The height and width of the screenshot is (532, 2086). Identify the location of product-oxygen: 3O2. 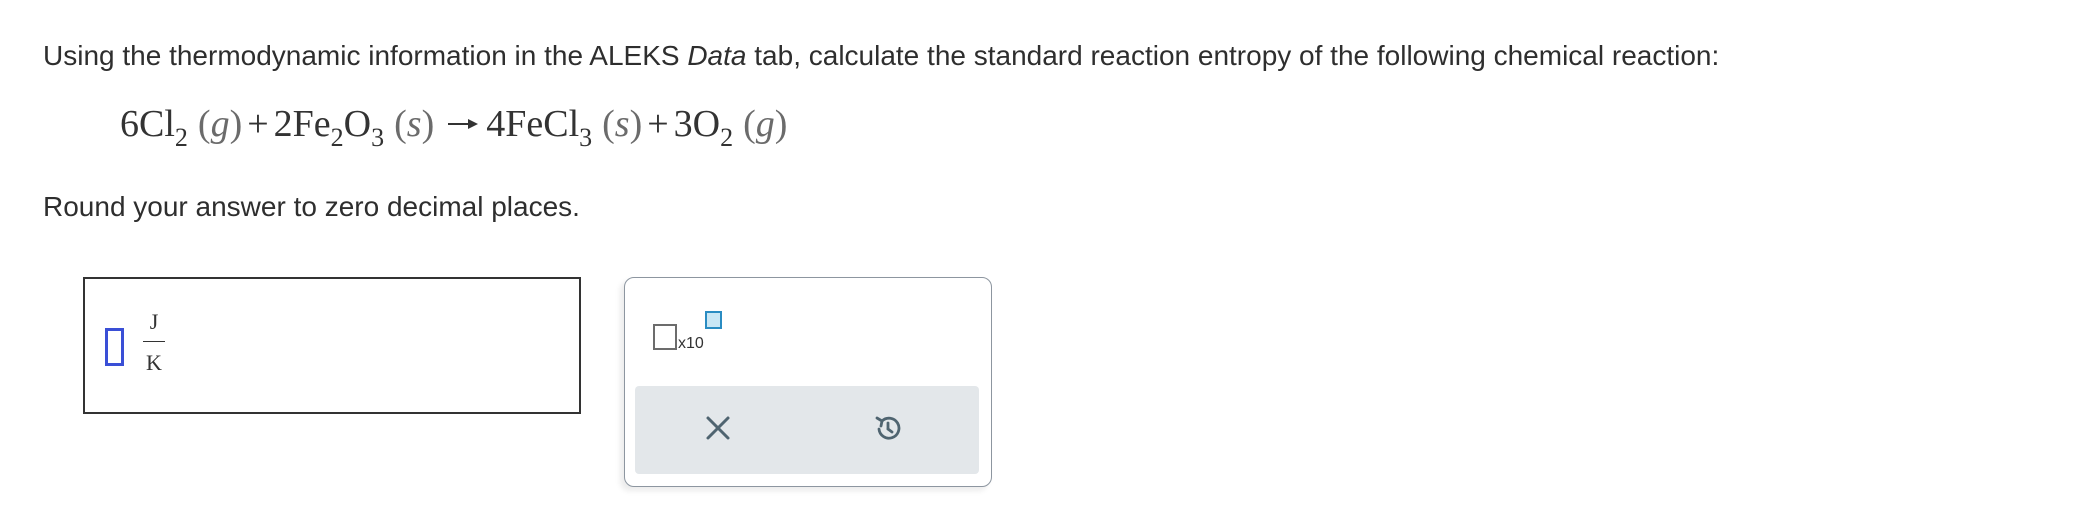
(703, 127).